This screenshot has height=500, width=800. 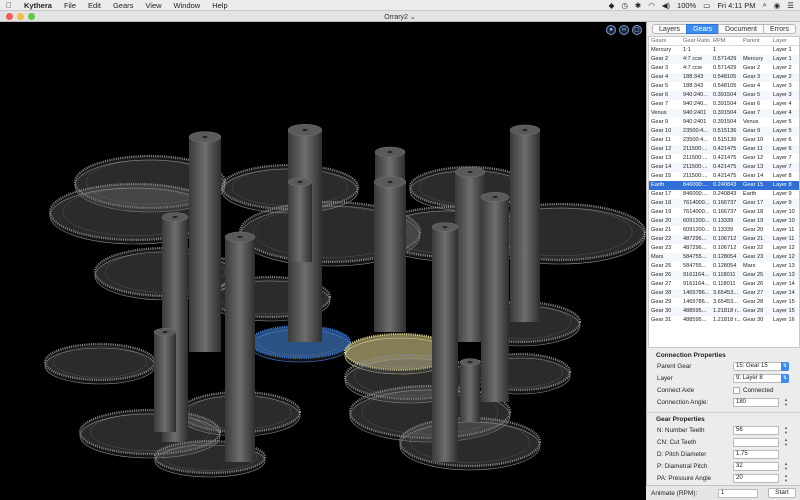 What do you see at coordinates (724, 77) in the screenshot?
I see `table-row: Gear 4 188:343 0.548105 Gear 3 Layer 2` at bounding box center [724, 77].